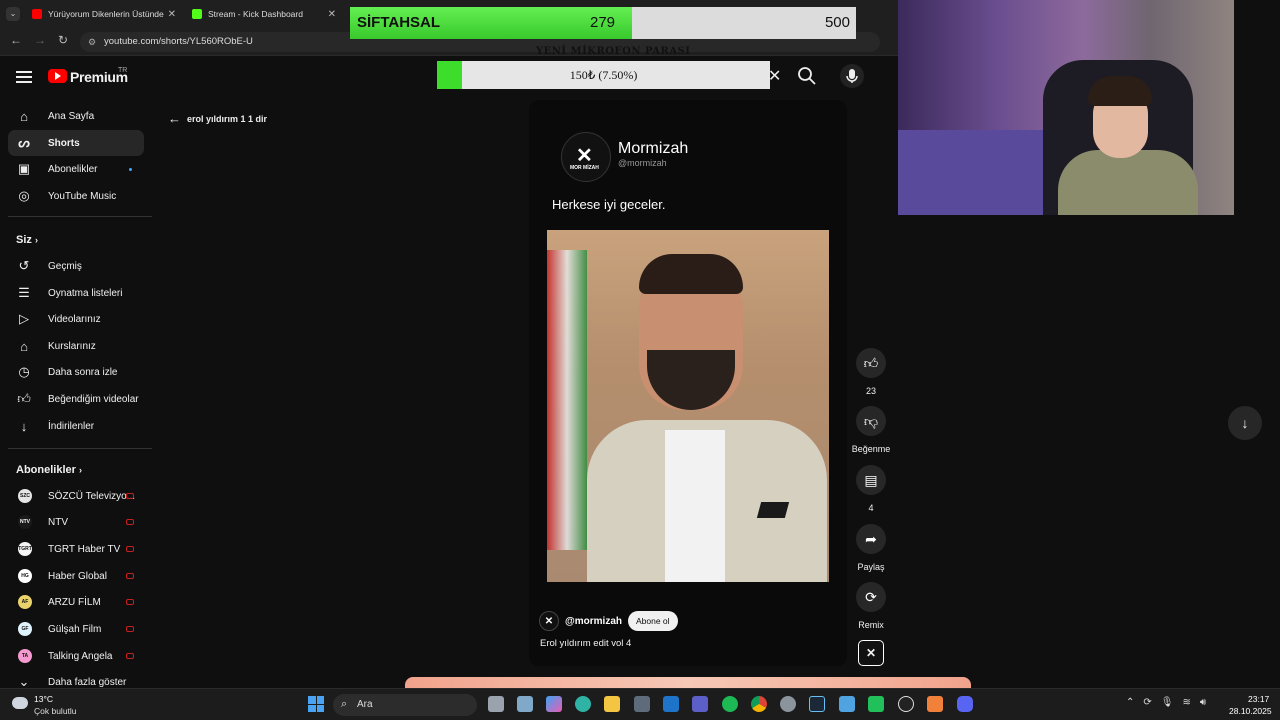 The image size is (1280, 720). Describe the element at coordinates (807, 76) in the screenshot. I see `search-icon` at that location.